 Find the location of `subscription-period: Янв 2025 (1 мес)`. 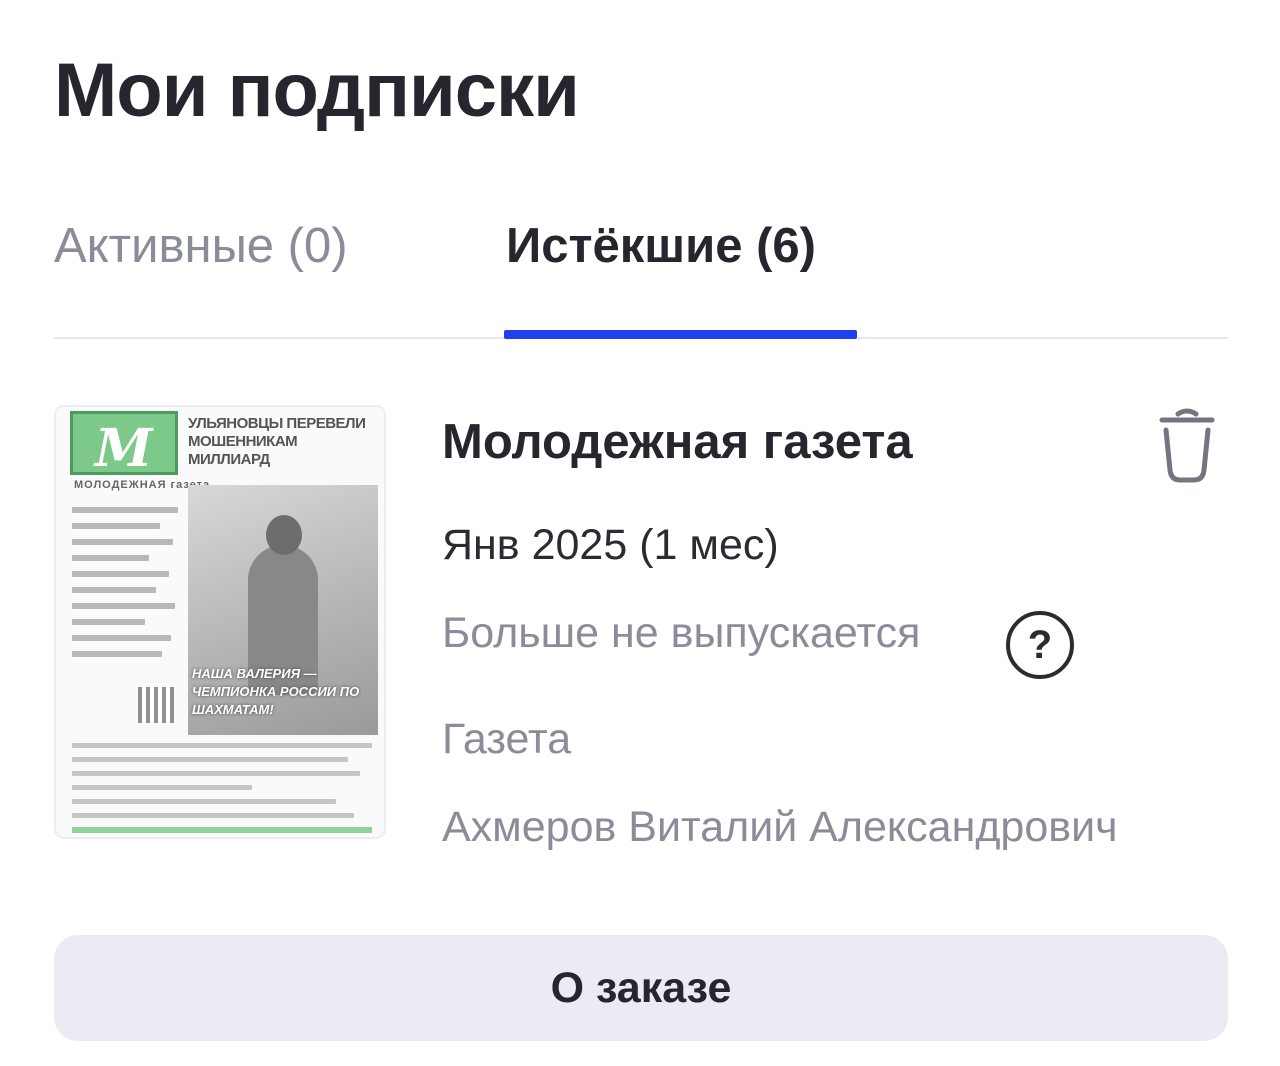

subscription-period: Янв 2025 (1 мес) is located at coordinates (610, 545).